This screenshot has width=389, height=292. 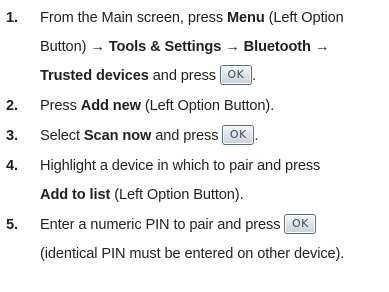 I want to click on add-to-list-label: Add to list, so click(x=75, y=195).